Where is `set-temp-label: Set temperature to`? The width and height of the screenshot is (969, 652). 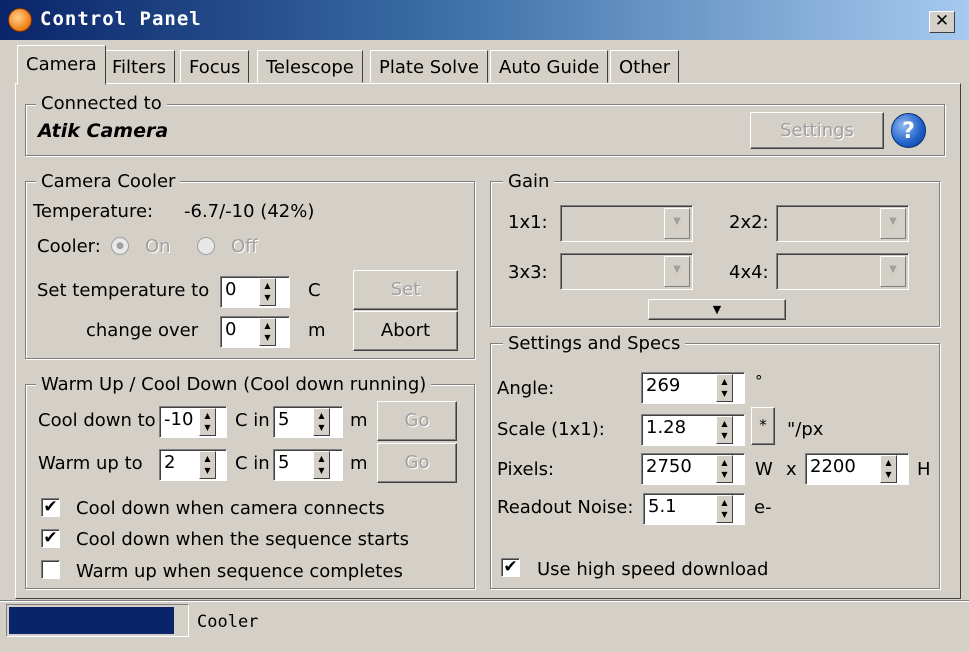 set-temp-label: Set temperature to is located at coordinates (123, 290).